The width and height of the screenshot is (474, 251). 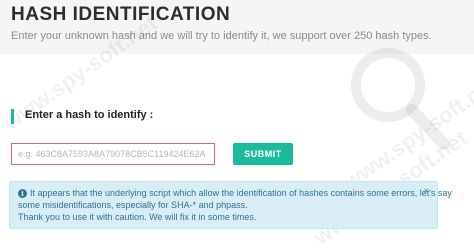 What do you see at coordinates (121, 14) in the screenshot?
I see `page-title: HASH IDENTIFICATION` at bounding box center [121, 14].